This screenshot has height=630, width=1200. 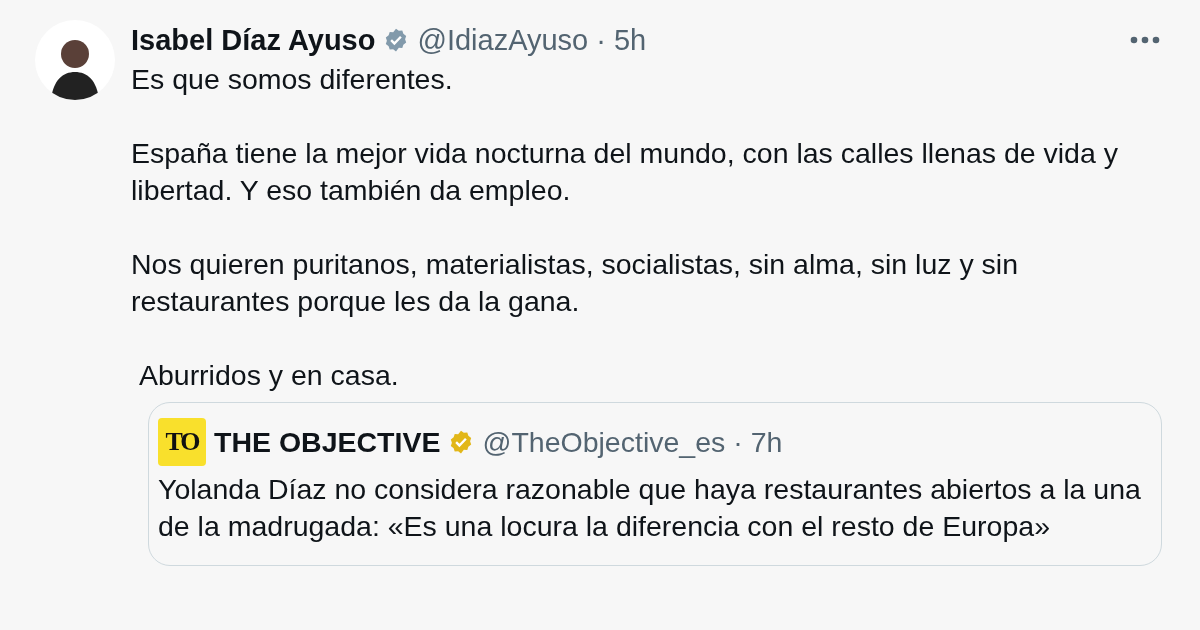 I want to click on post-paragraph: Es que somos diferentes., so click(x=292, y=79).